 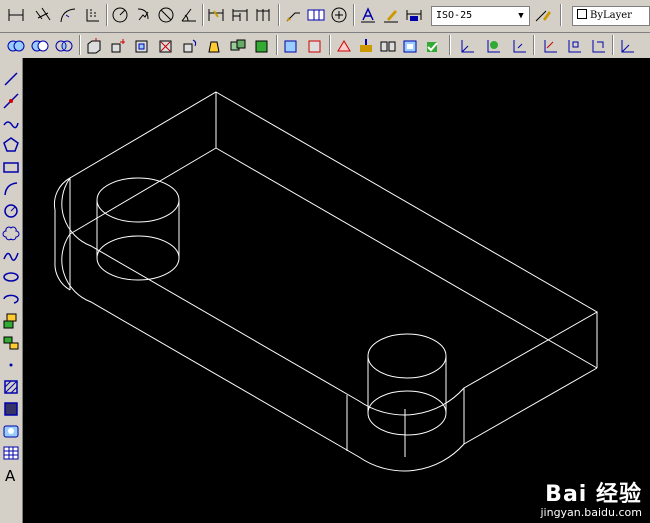 I want to click on ellipse-icon, so click(x=11, y=277).